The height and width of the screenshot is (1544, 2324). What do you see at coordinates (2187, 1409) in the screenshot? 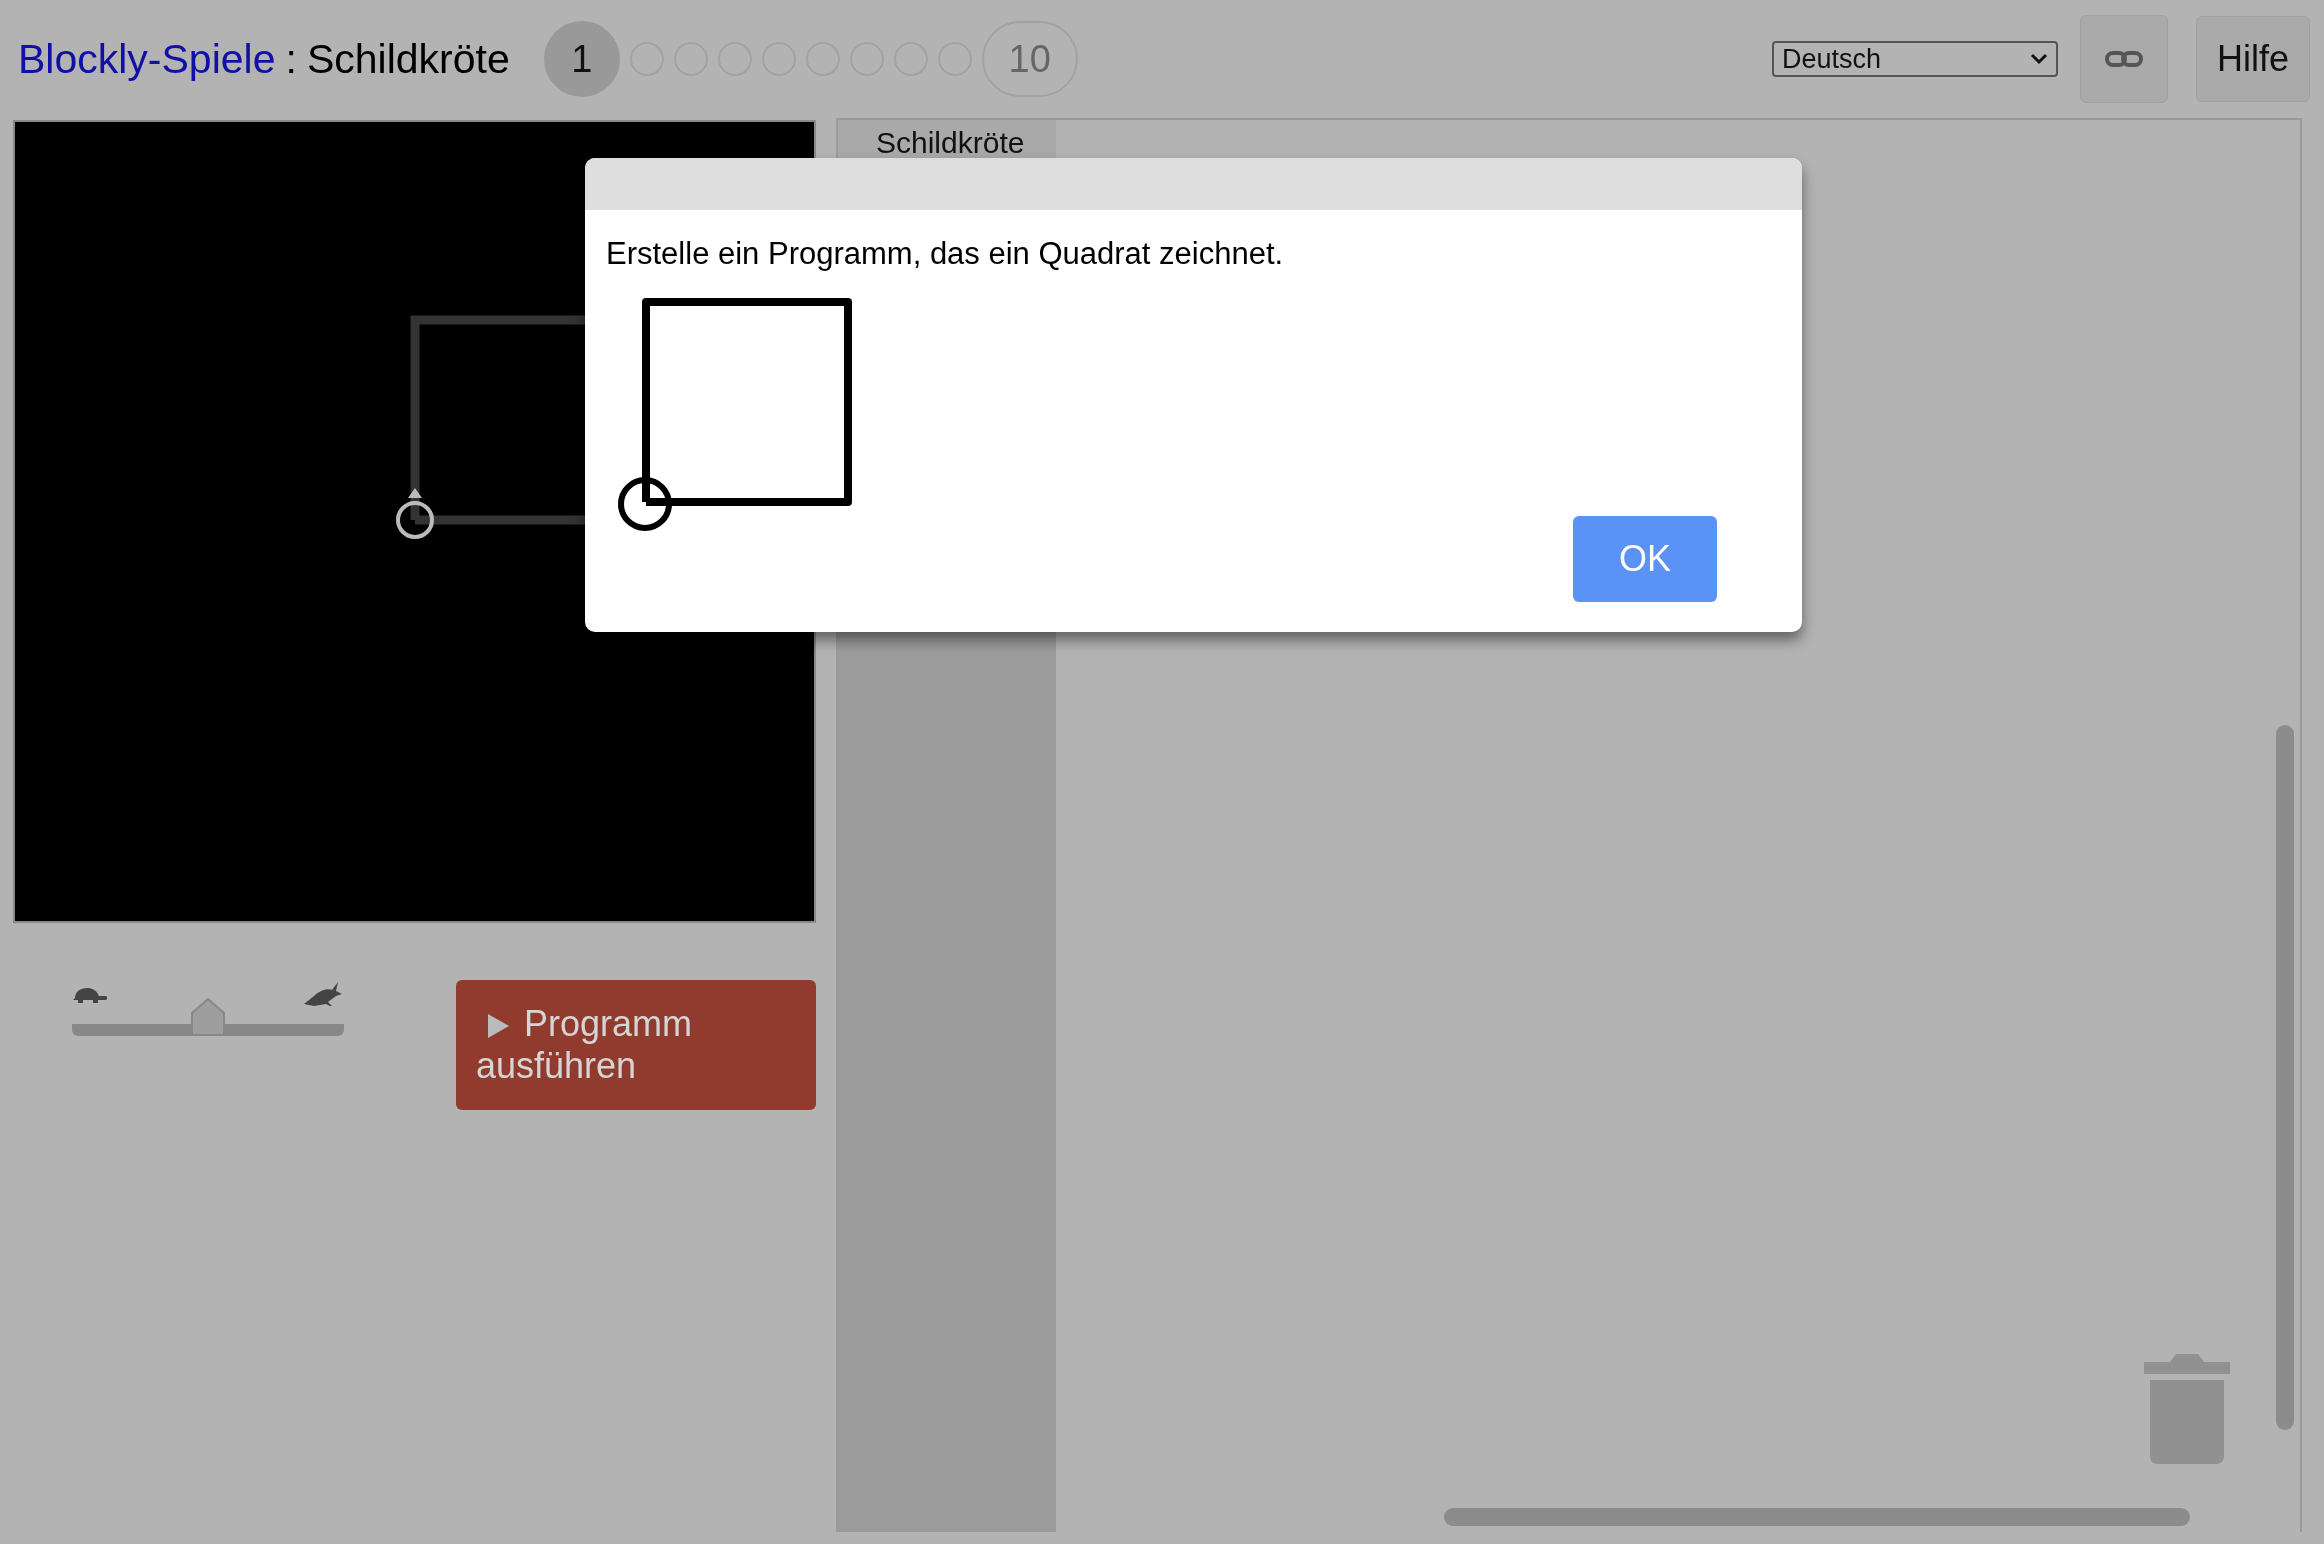
I see `trash-icon` at bounding box center [2187, 1409].